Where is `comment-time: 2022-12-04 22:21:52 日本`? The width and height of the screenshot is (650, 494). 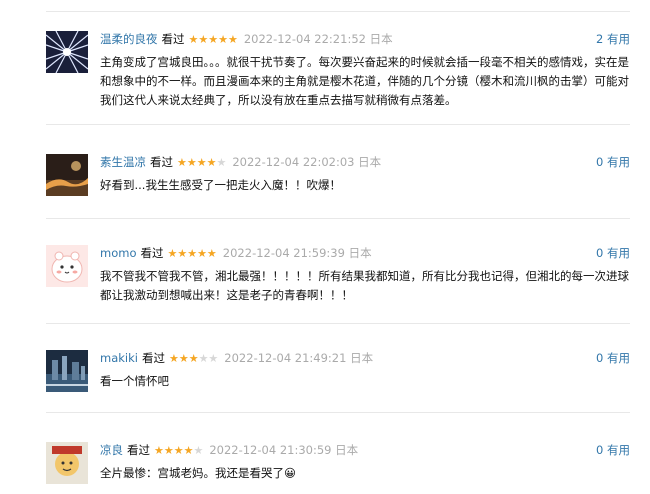 comment-time: 2022-12-04 22:21:52 日本 is located at coordinates (318, 39).